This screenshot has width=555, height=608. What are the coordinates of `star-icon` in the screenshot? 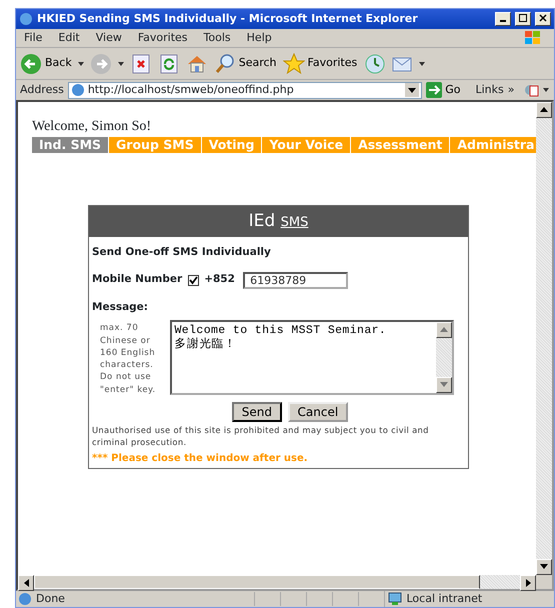 It's located at (293, 63).